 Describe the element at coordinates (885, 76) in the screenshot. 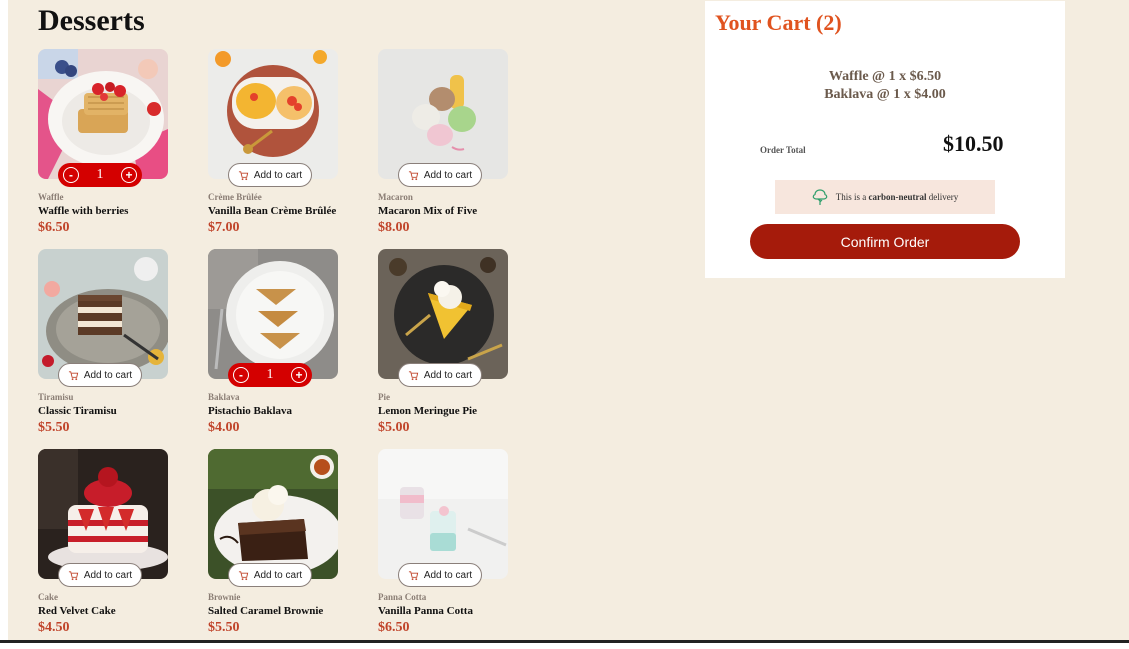

I see `cart-item: Waffle @ 1 x $6.50` at that location.